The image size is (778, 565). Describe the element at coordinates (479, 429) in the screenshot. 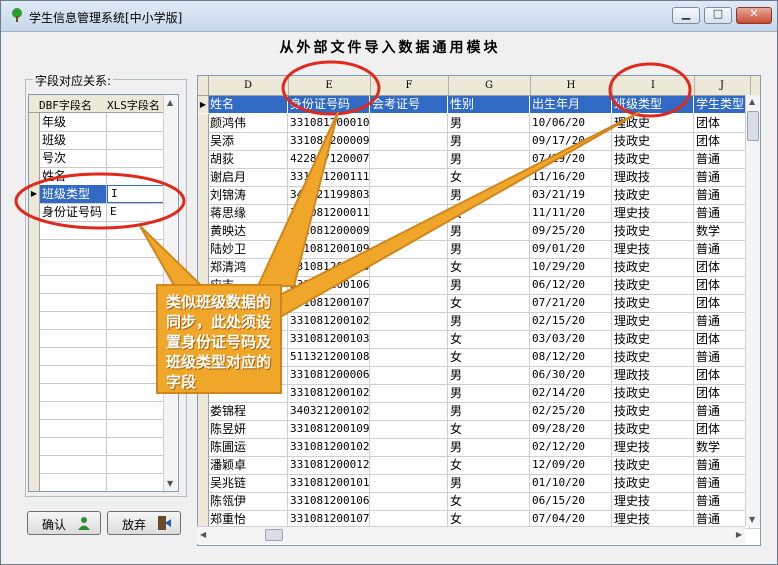

I see `table-row: 陈昱妍 3310812001092 女 09/28/20 技政史 团体` at that location.